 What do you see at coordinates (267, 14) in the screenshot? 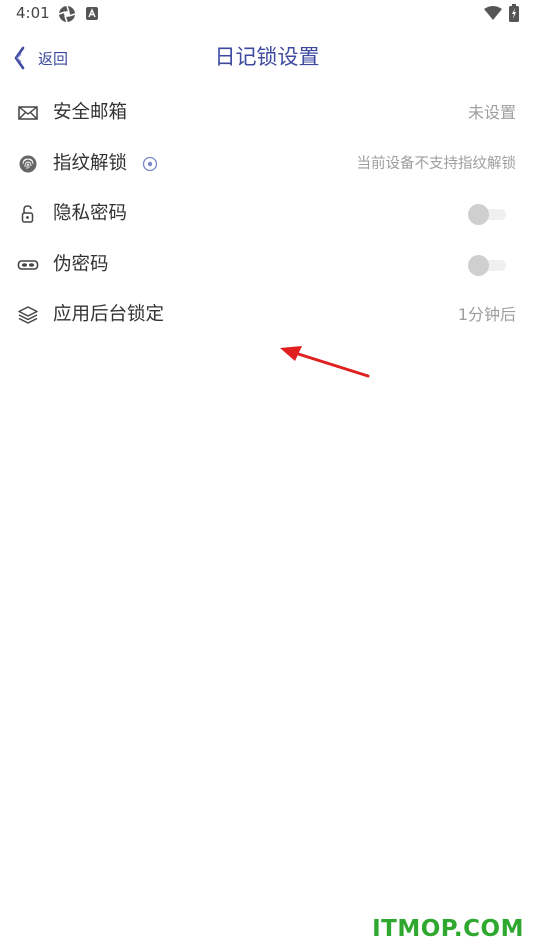
I see `status-bar: 4:01` at bounding box center [267, 14].